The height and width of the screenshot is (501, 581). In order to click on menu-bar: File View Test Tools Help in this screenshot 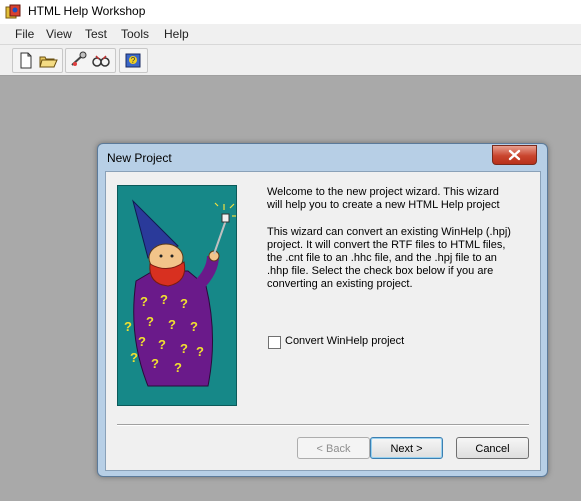, I will do `click(290, 34)`.